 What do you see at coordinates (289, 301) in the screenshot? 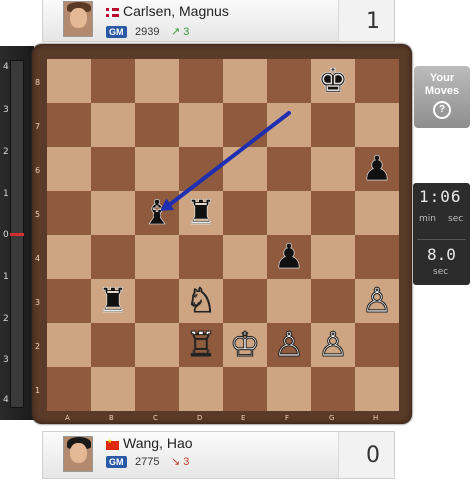
I see `square-f3` at bounding box center [289, 301].